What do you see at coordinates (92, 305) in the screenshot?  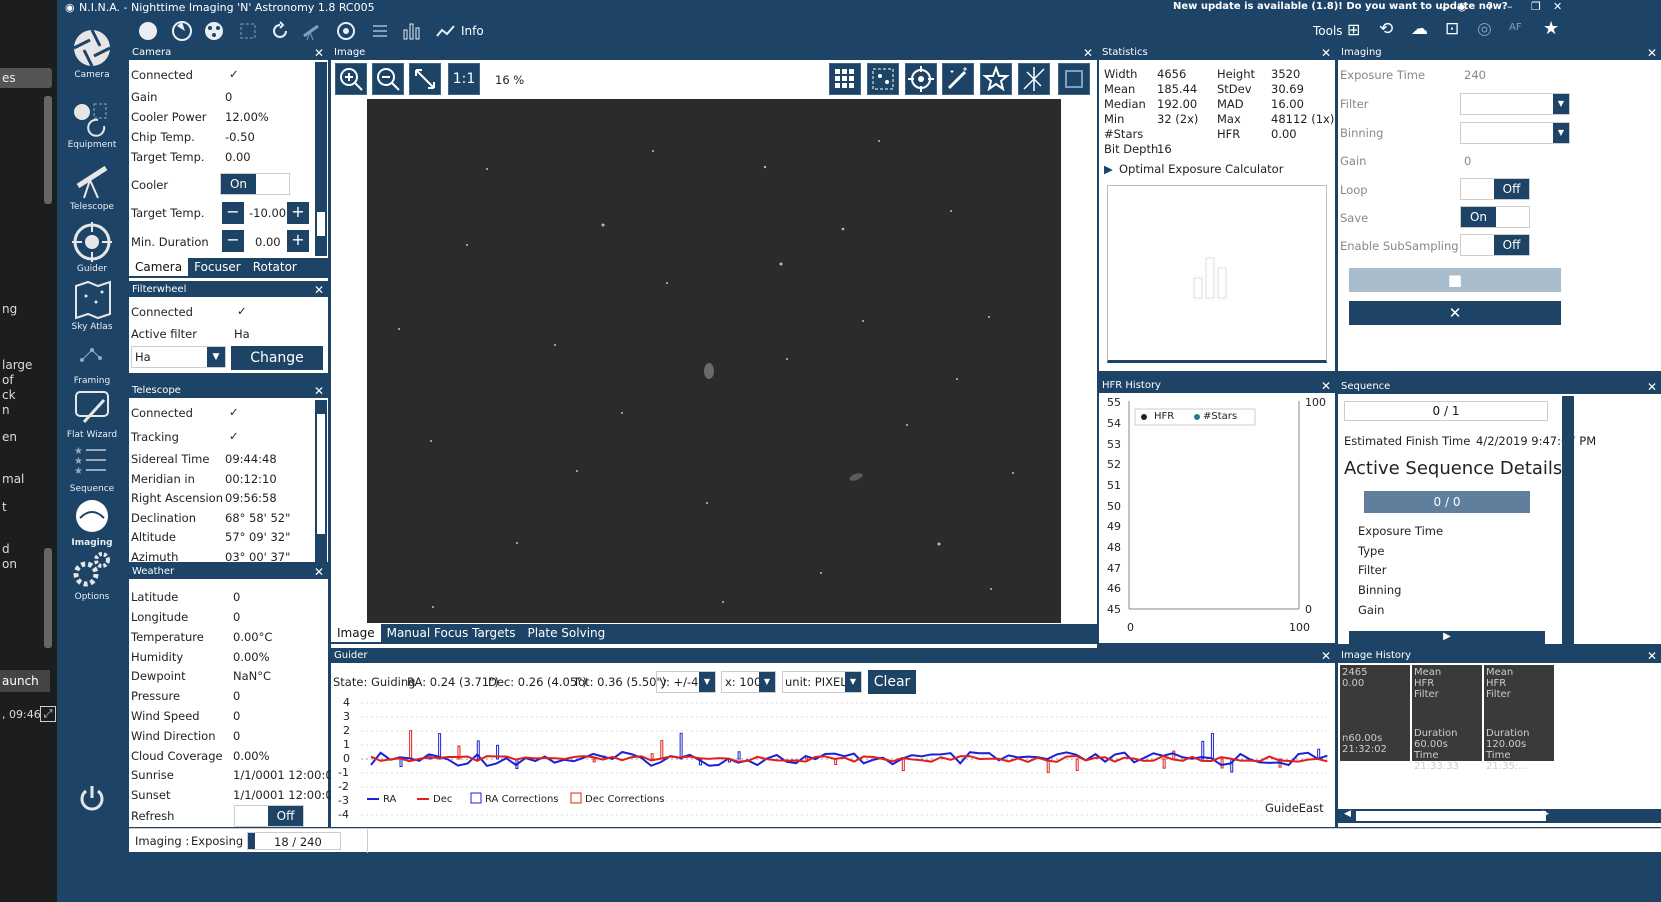 I see `nav-sky-atlas: Sky Atlas` at bounding box center [92, 305].